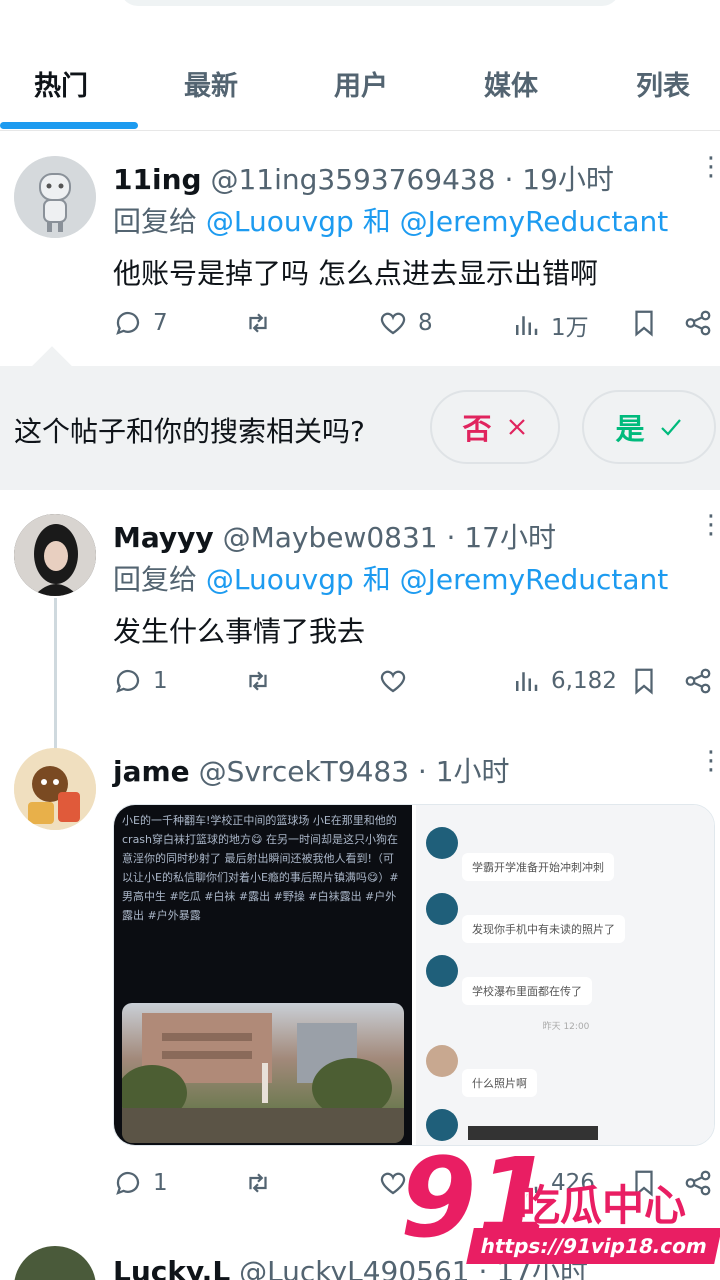 This screenshot has height=1280, width=720. I want to click on display-name: 11ing, so click(157, 179).